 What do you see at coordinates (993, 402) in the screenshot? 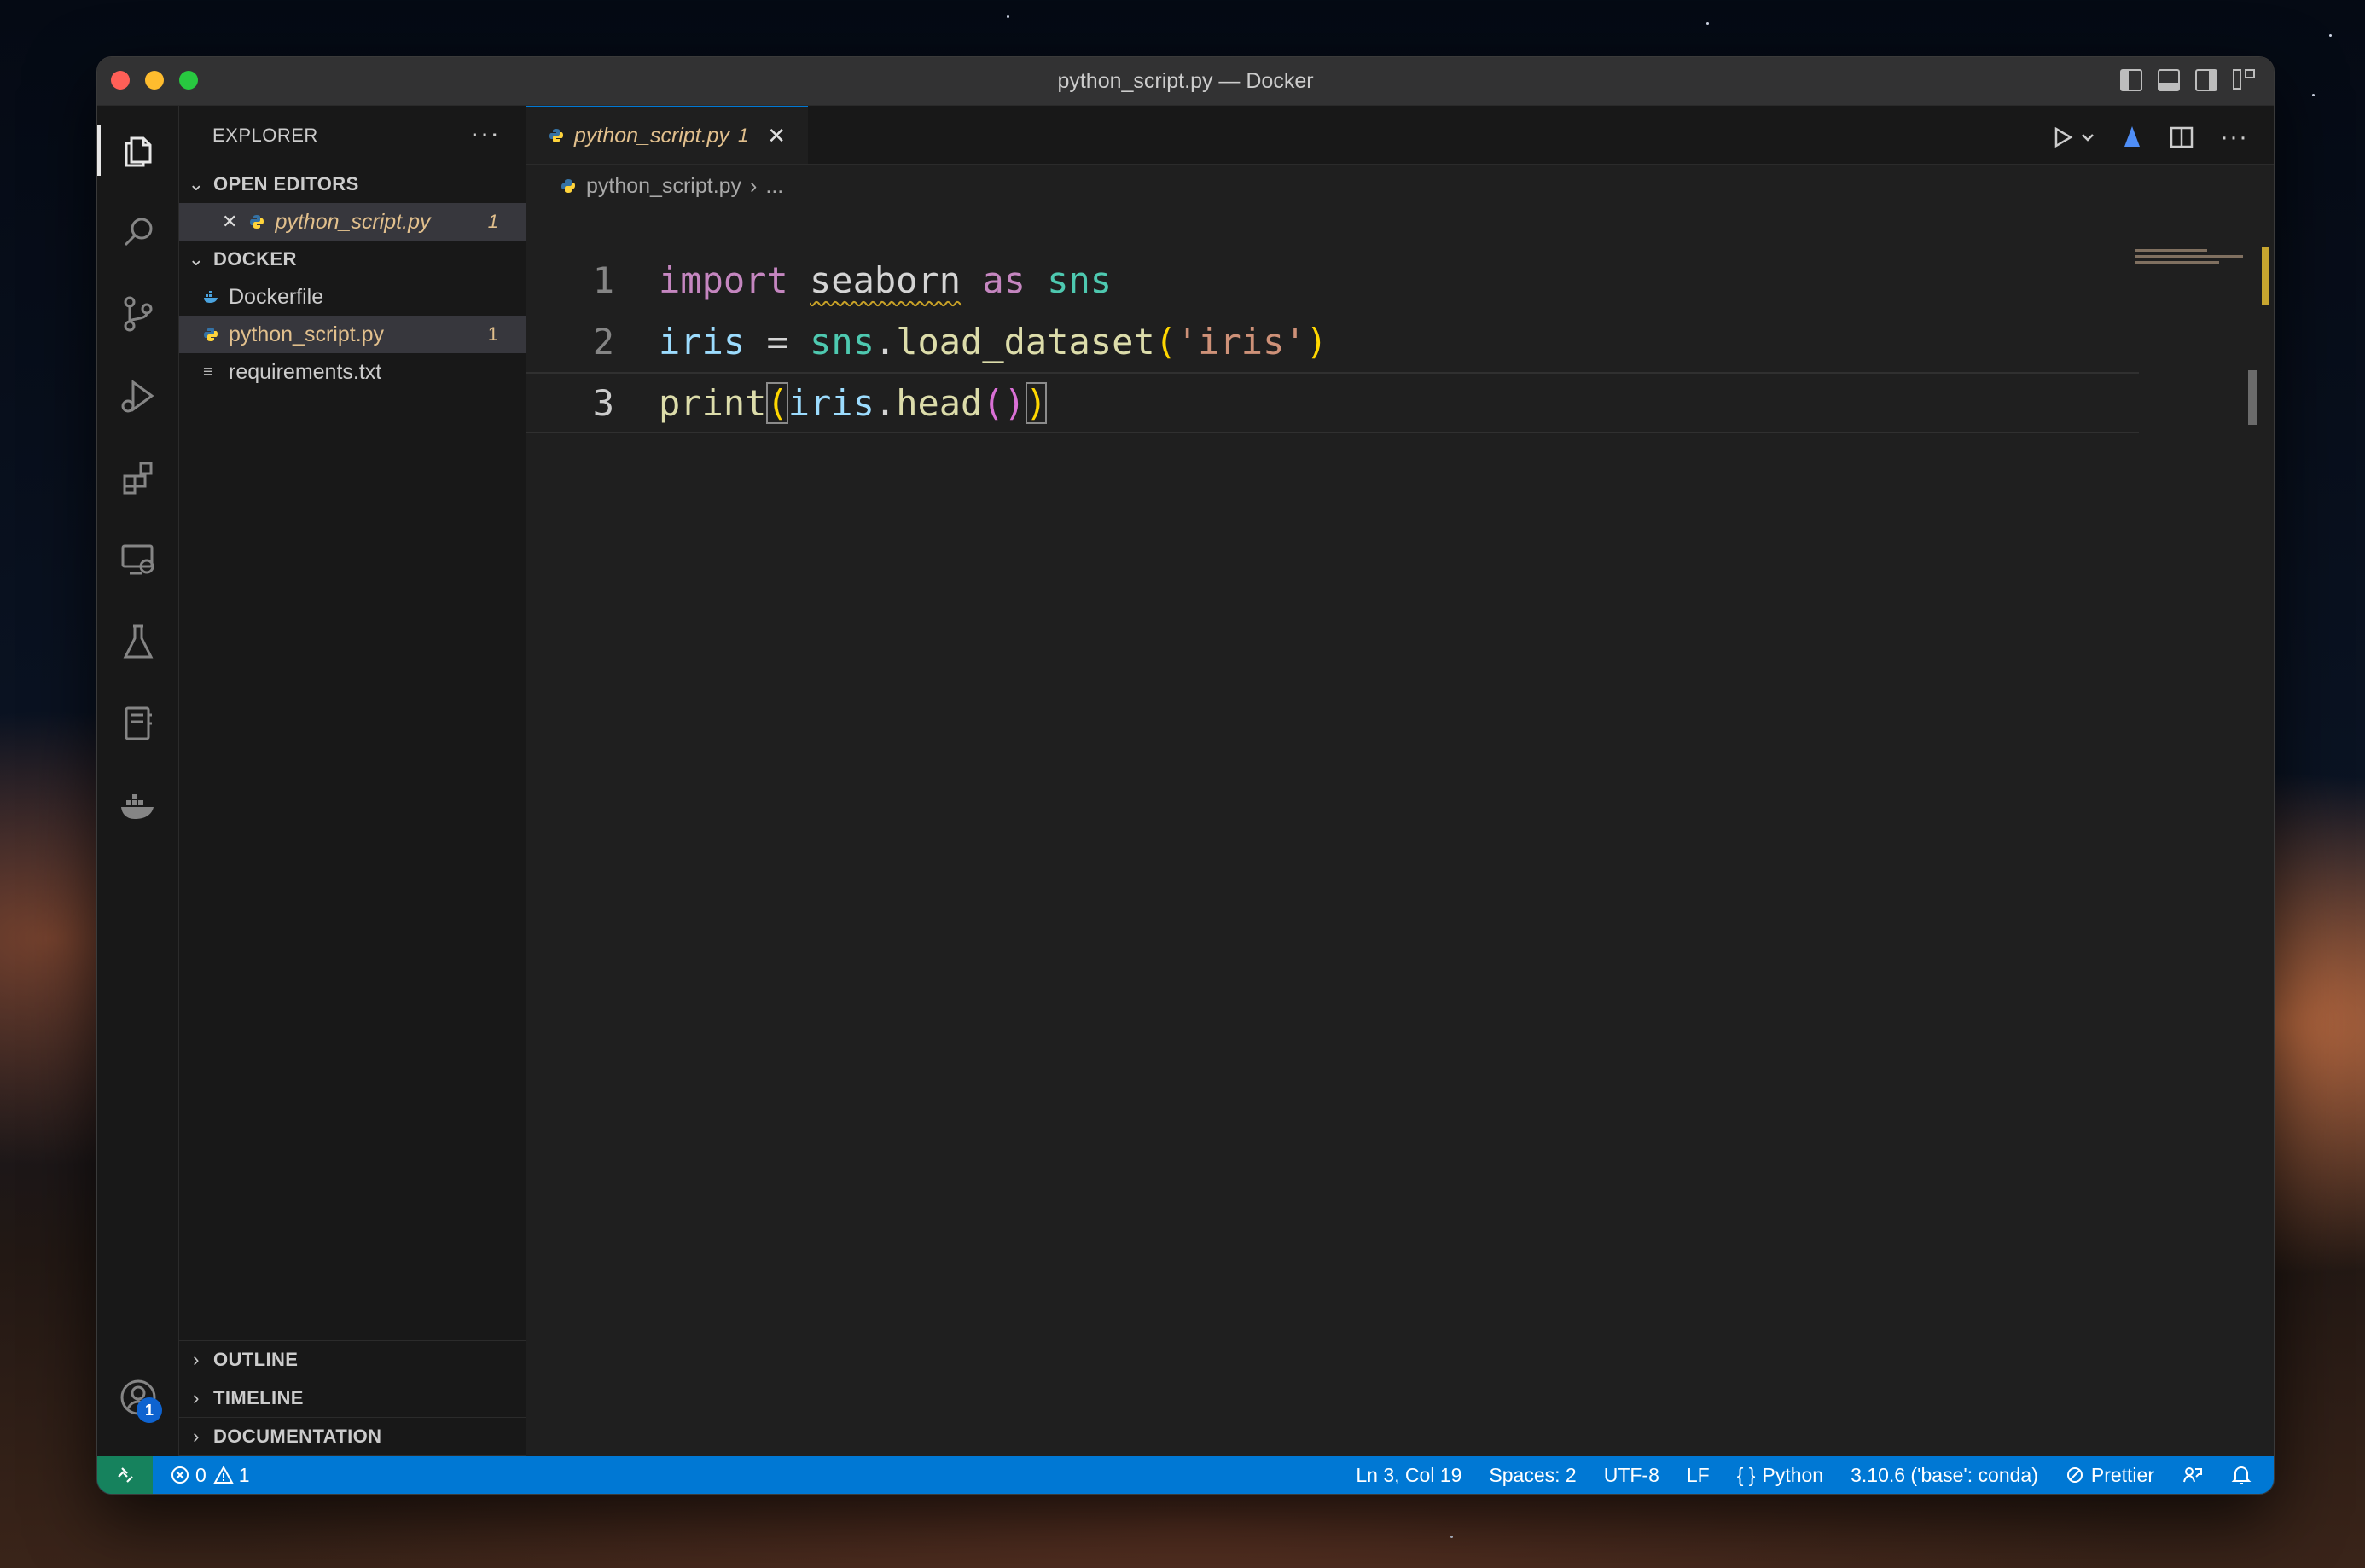
I see `code-token: (` at bounding box center [993, 402].